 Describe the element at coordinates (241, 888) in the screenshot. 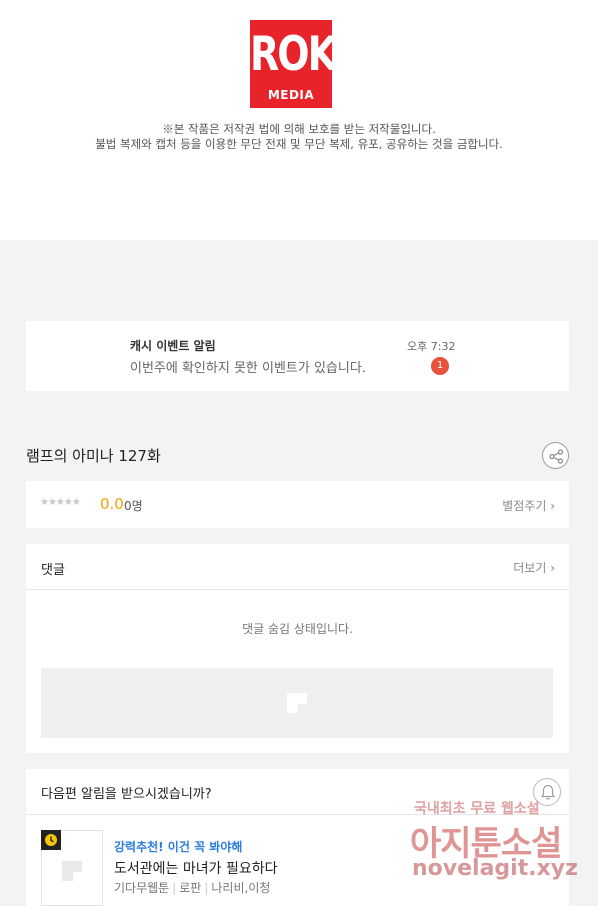

I see `recommendation-authors: 나리비,이청` at that location.